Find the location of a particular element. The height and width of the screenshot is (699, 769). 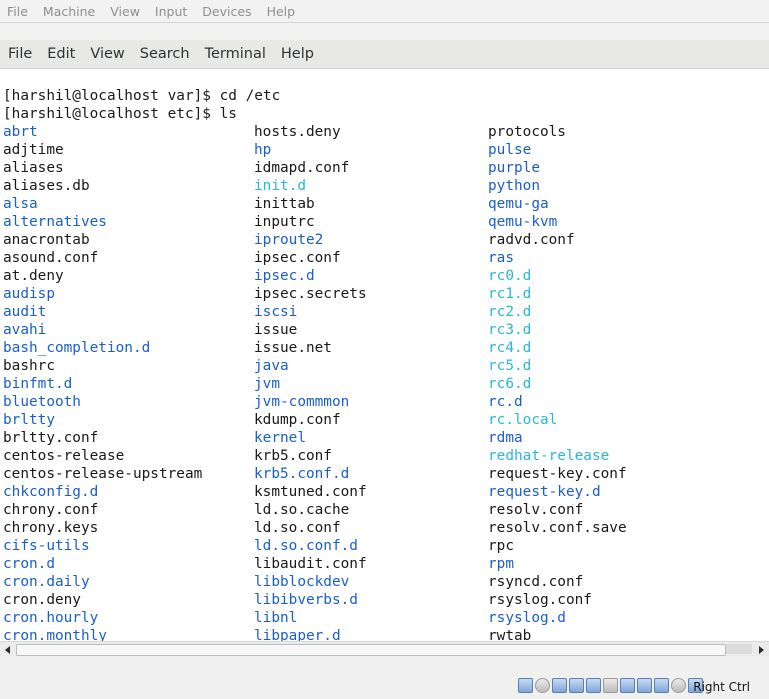

ls-entry: pulse is located at coordinates (510, 150).